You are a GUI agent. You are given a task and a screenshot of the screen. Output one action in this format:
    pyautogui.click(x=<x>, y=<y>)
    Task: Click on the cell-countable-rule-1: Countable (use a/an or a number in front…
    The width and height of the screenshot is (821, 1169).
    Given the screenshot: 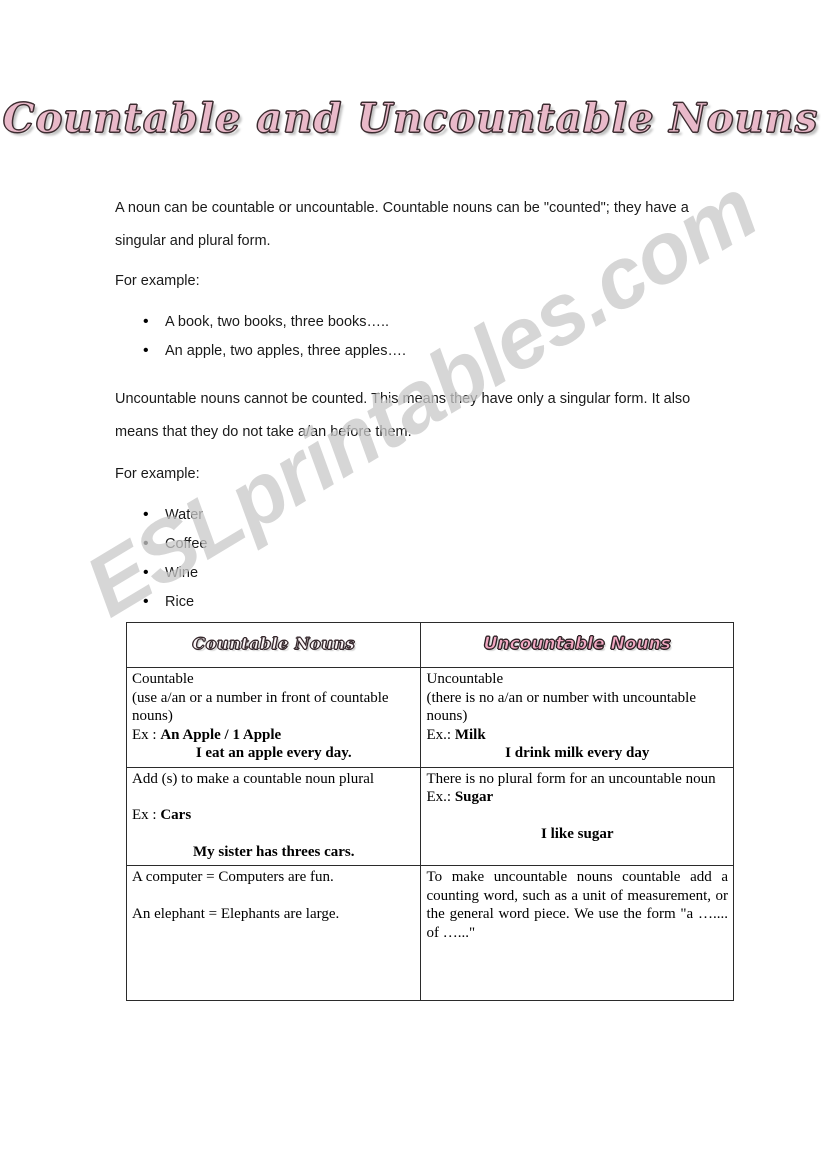 What is the action you would take?
    pyautogui.click(x=273, y=717)
    